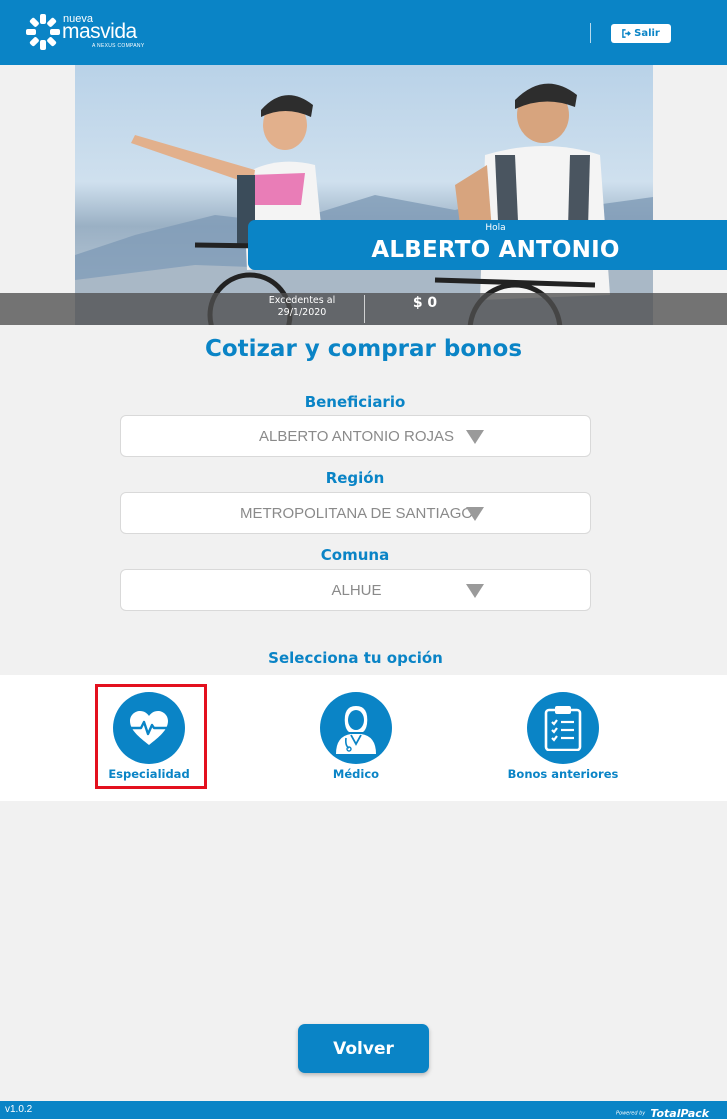  I want to click on logo-tagline: A NEXUS COMPANY, so click(118, 46).